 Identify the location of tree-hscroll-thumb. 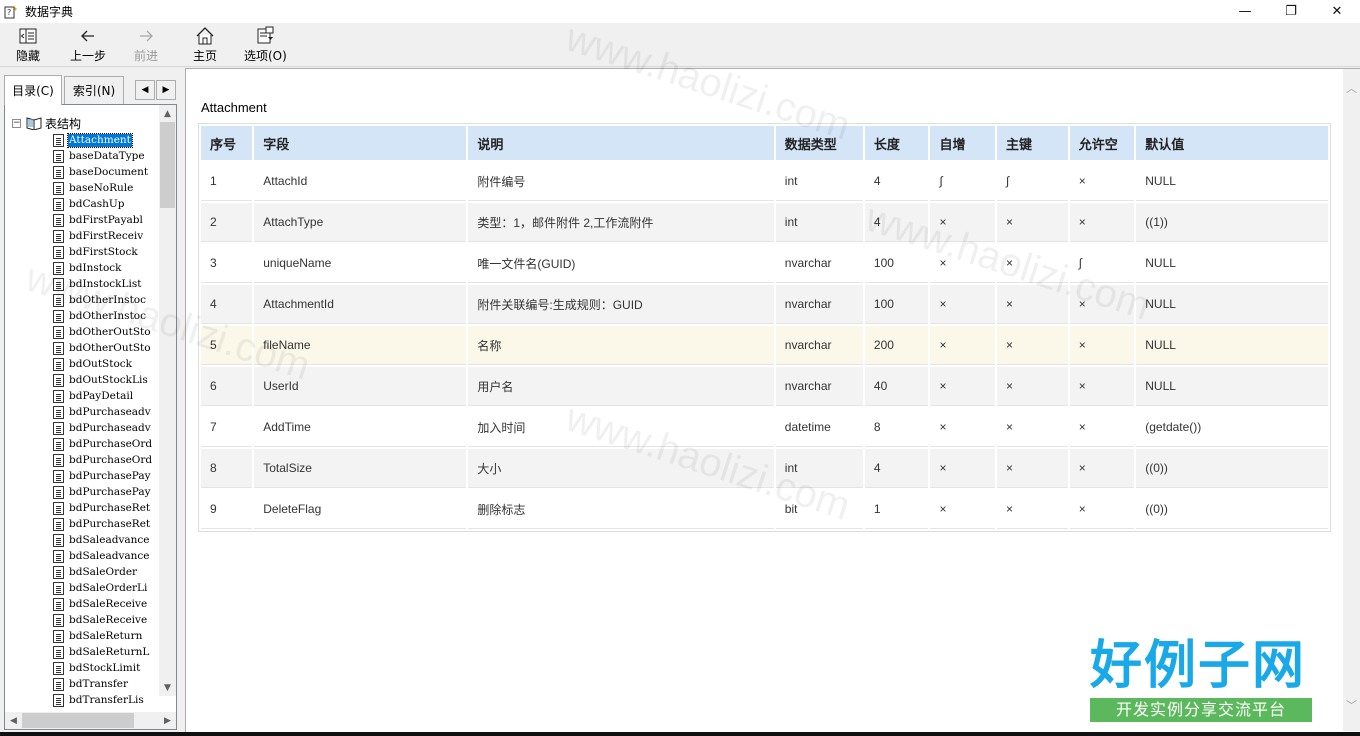
(78, 720).